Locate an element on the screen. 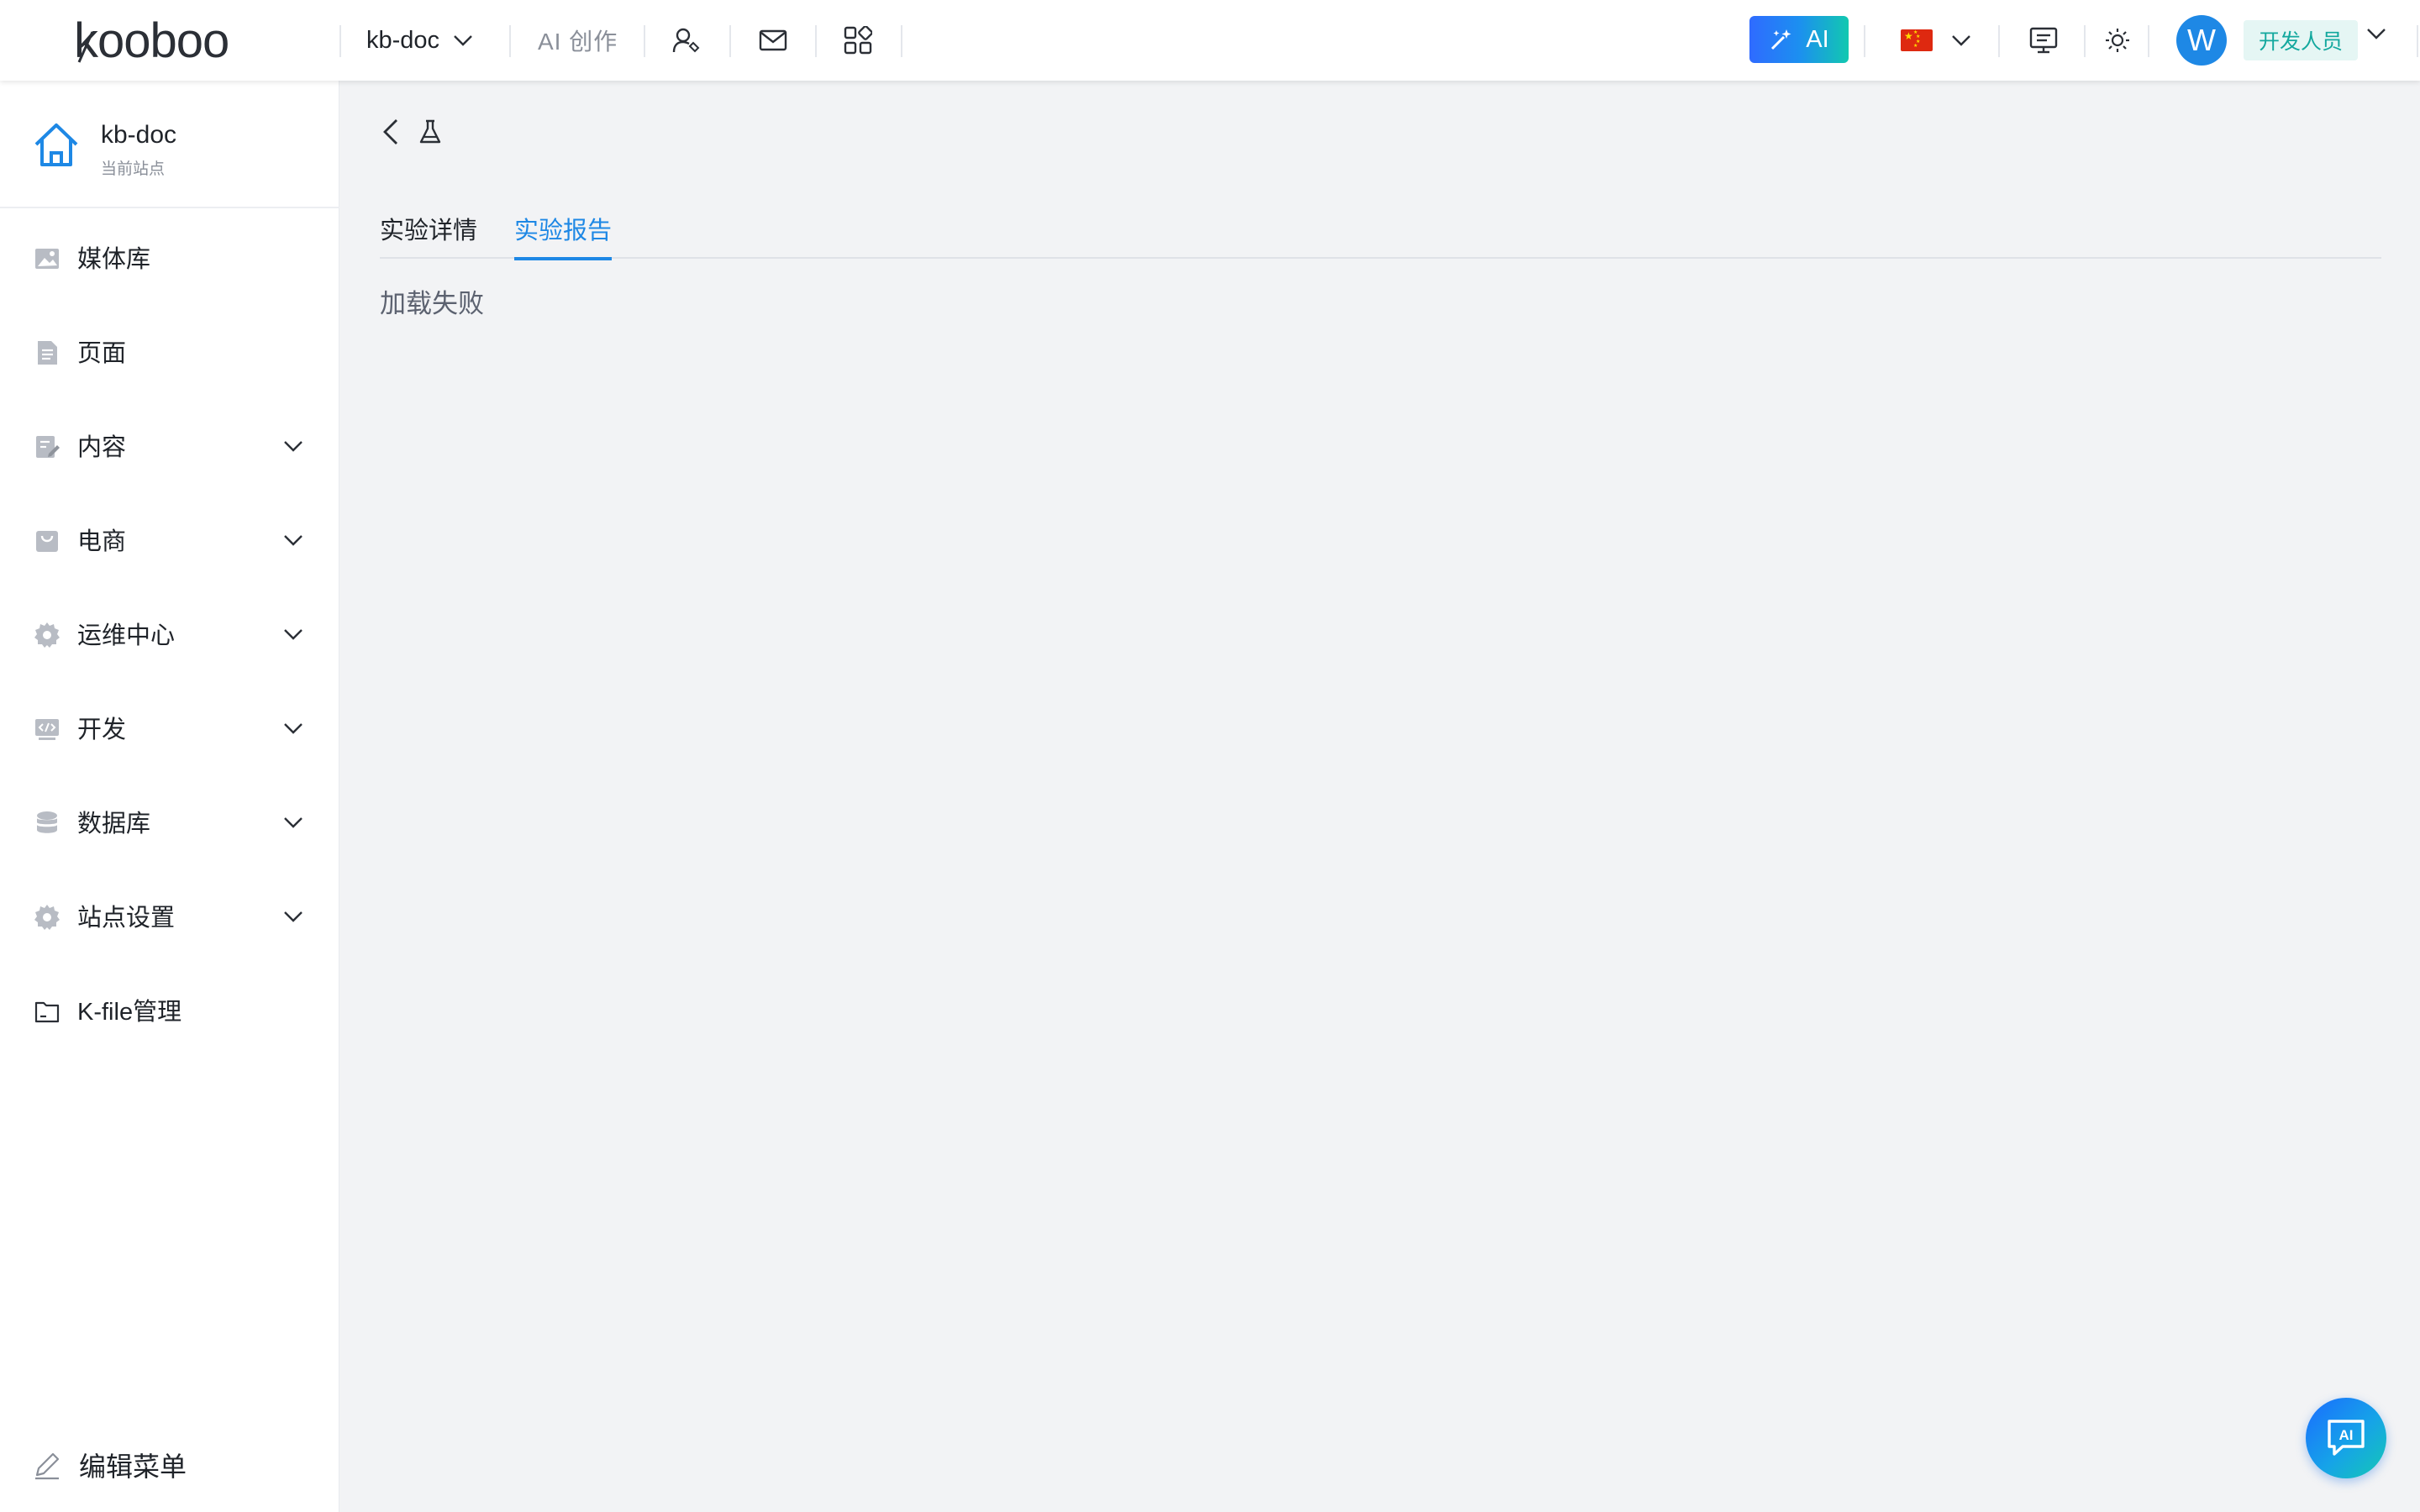  sidebar-item-label: 电商 is located at coordinates (102, 541).